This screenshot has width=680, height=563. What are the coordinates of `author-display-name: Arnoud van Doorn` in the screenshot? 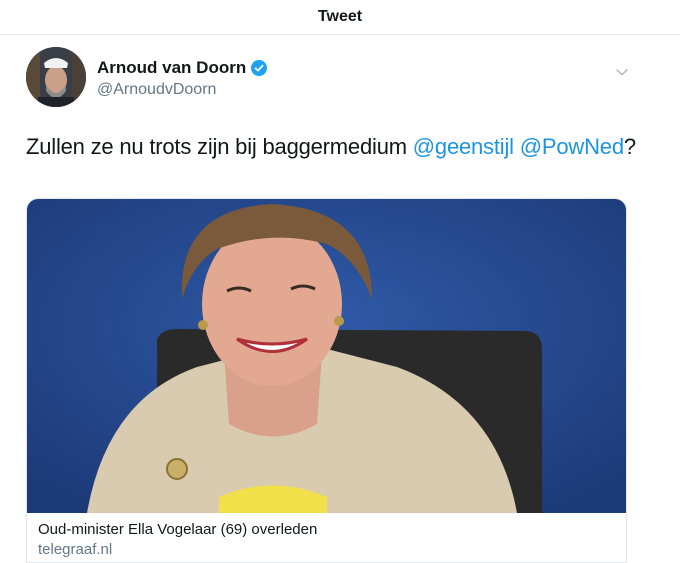 It's located at (182, 68).